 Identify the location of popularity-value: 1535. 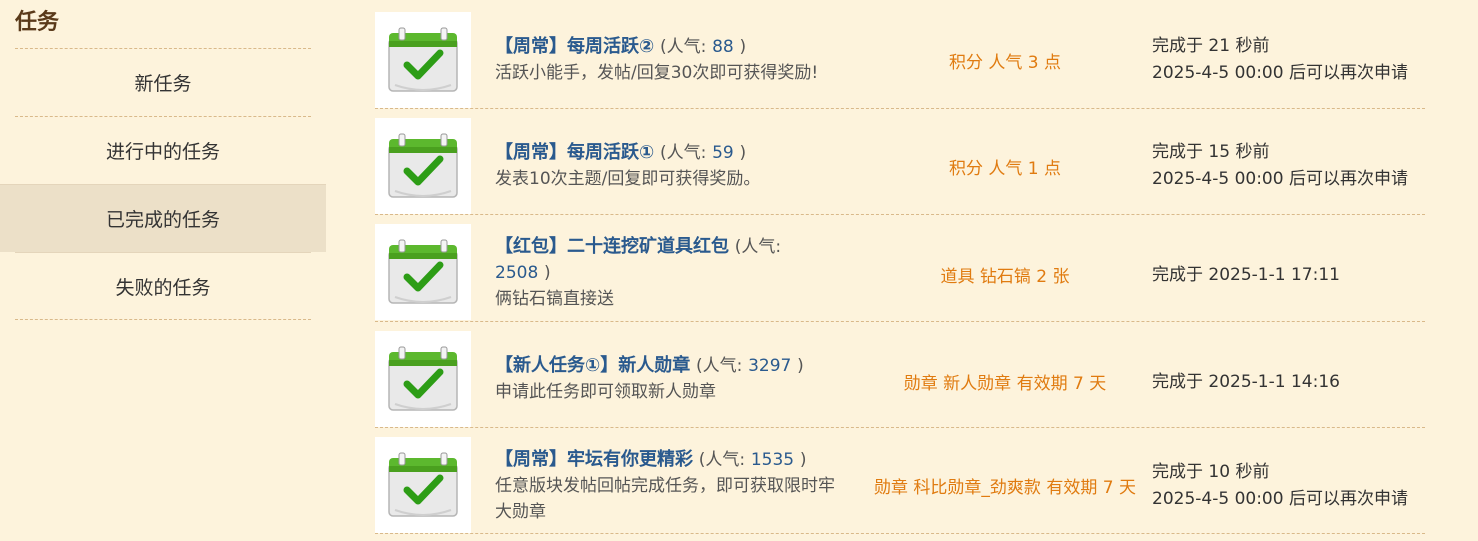
(772, 460).